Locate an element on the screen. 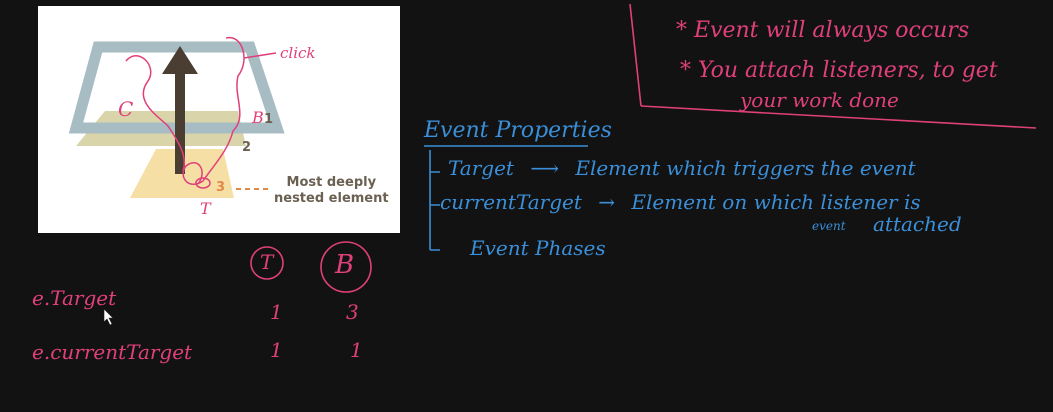 Image resolution: width=1053 pixels, height=412 pixels. row-currenttarget-label: e.currentTarget is located at coordinates (112, 352).